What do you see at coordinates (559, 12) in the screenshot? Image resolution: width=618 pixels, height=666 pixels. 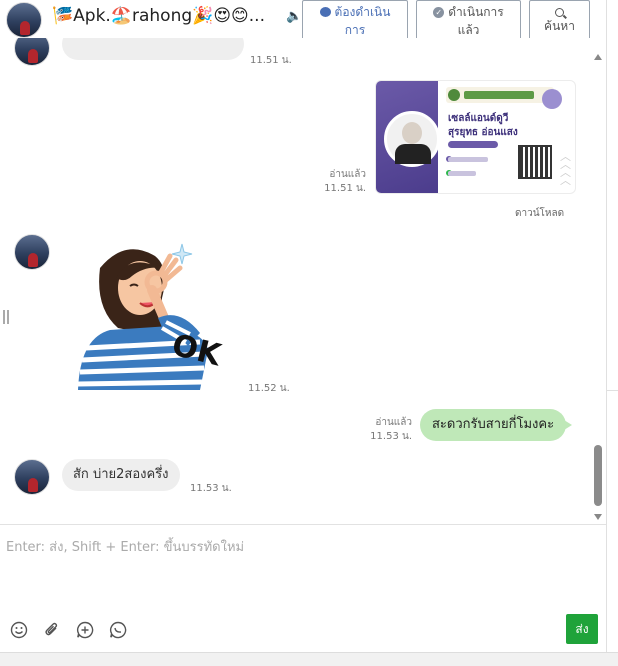 I see `search-icon` at bounding box center [559, 12].